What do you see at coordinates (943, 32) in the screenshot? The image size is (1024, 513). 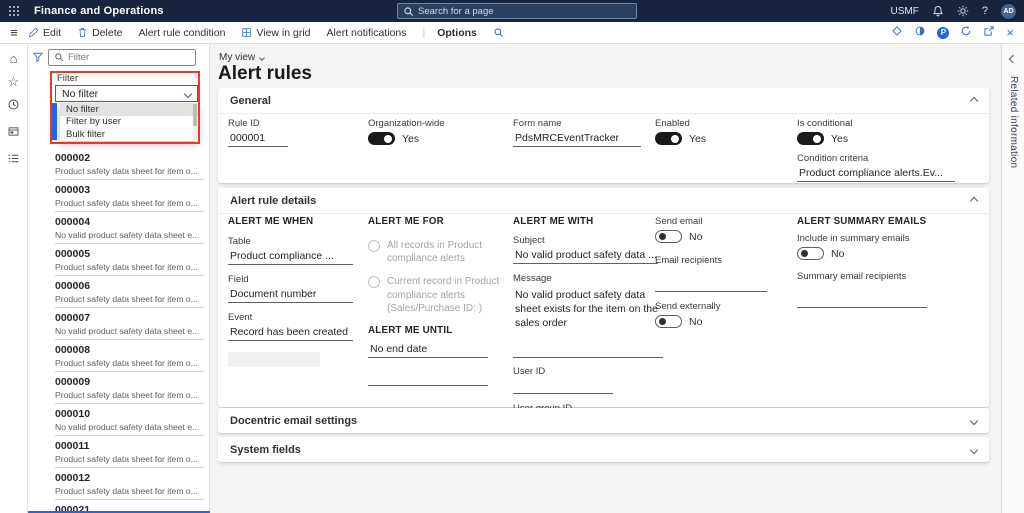 I see `messages-icon: P` at bounding box center [943, 32].